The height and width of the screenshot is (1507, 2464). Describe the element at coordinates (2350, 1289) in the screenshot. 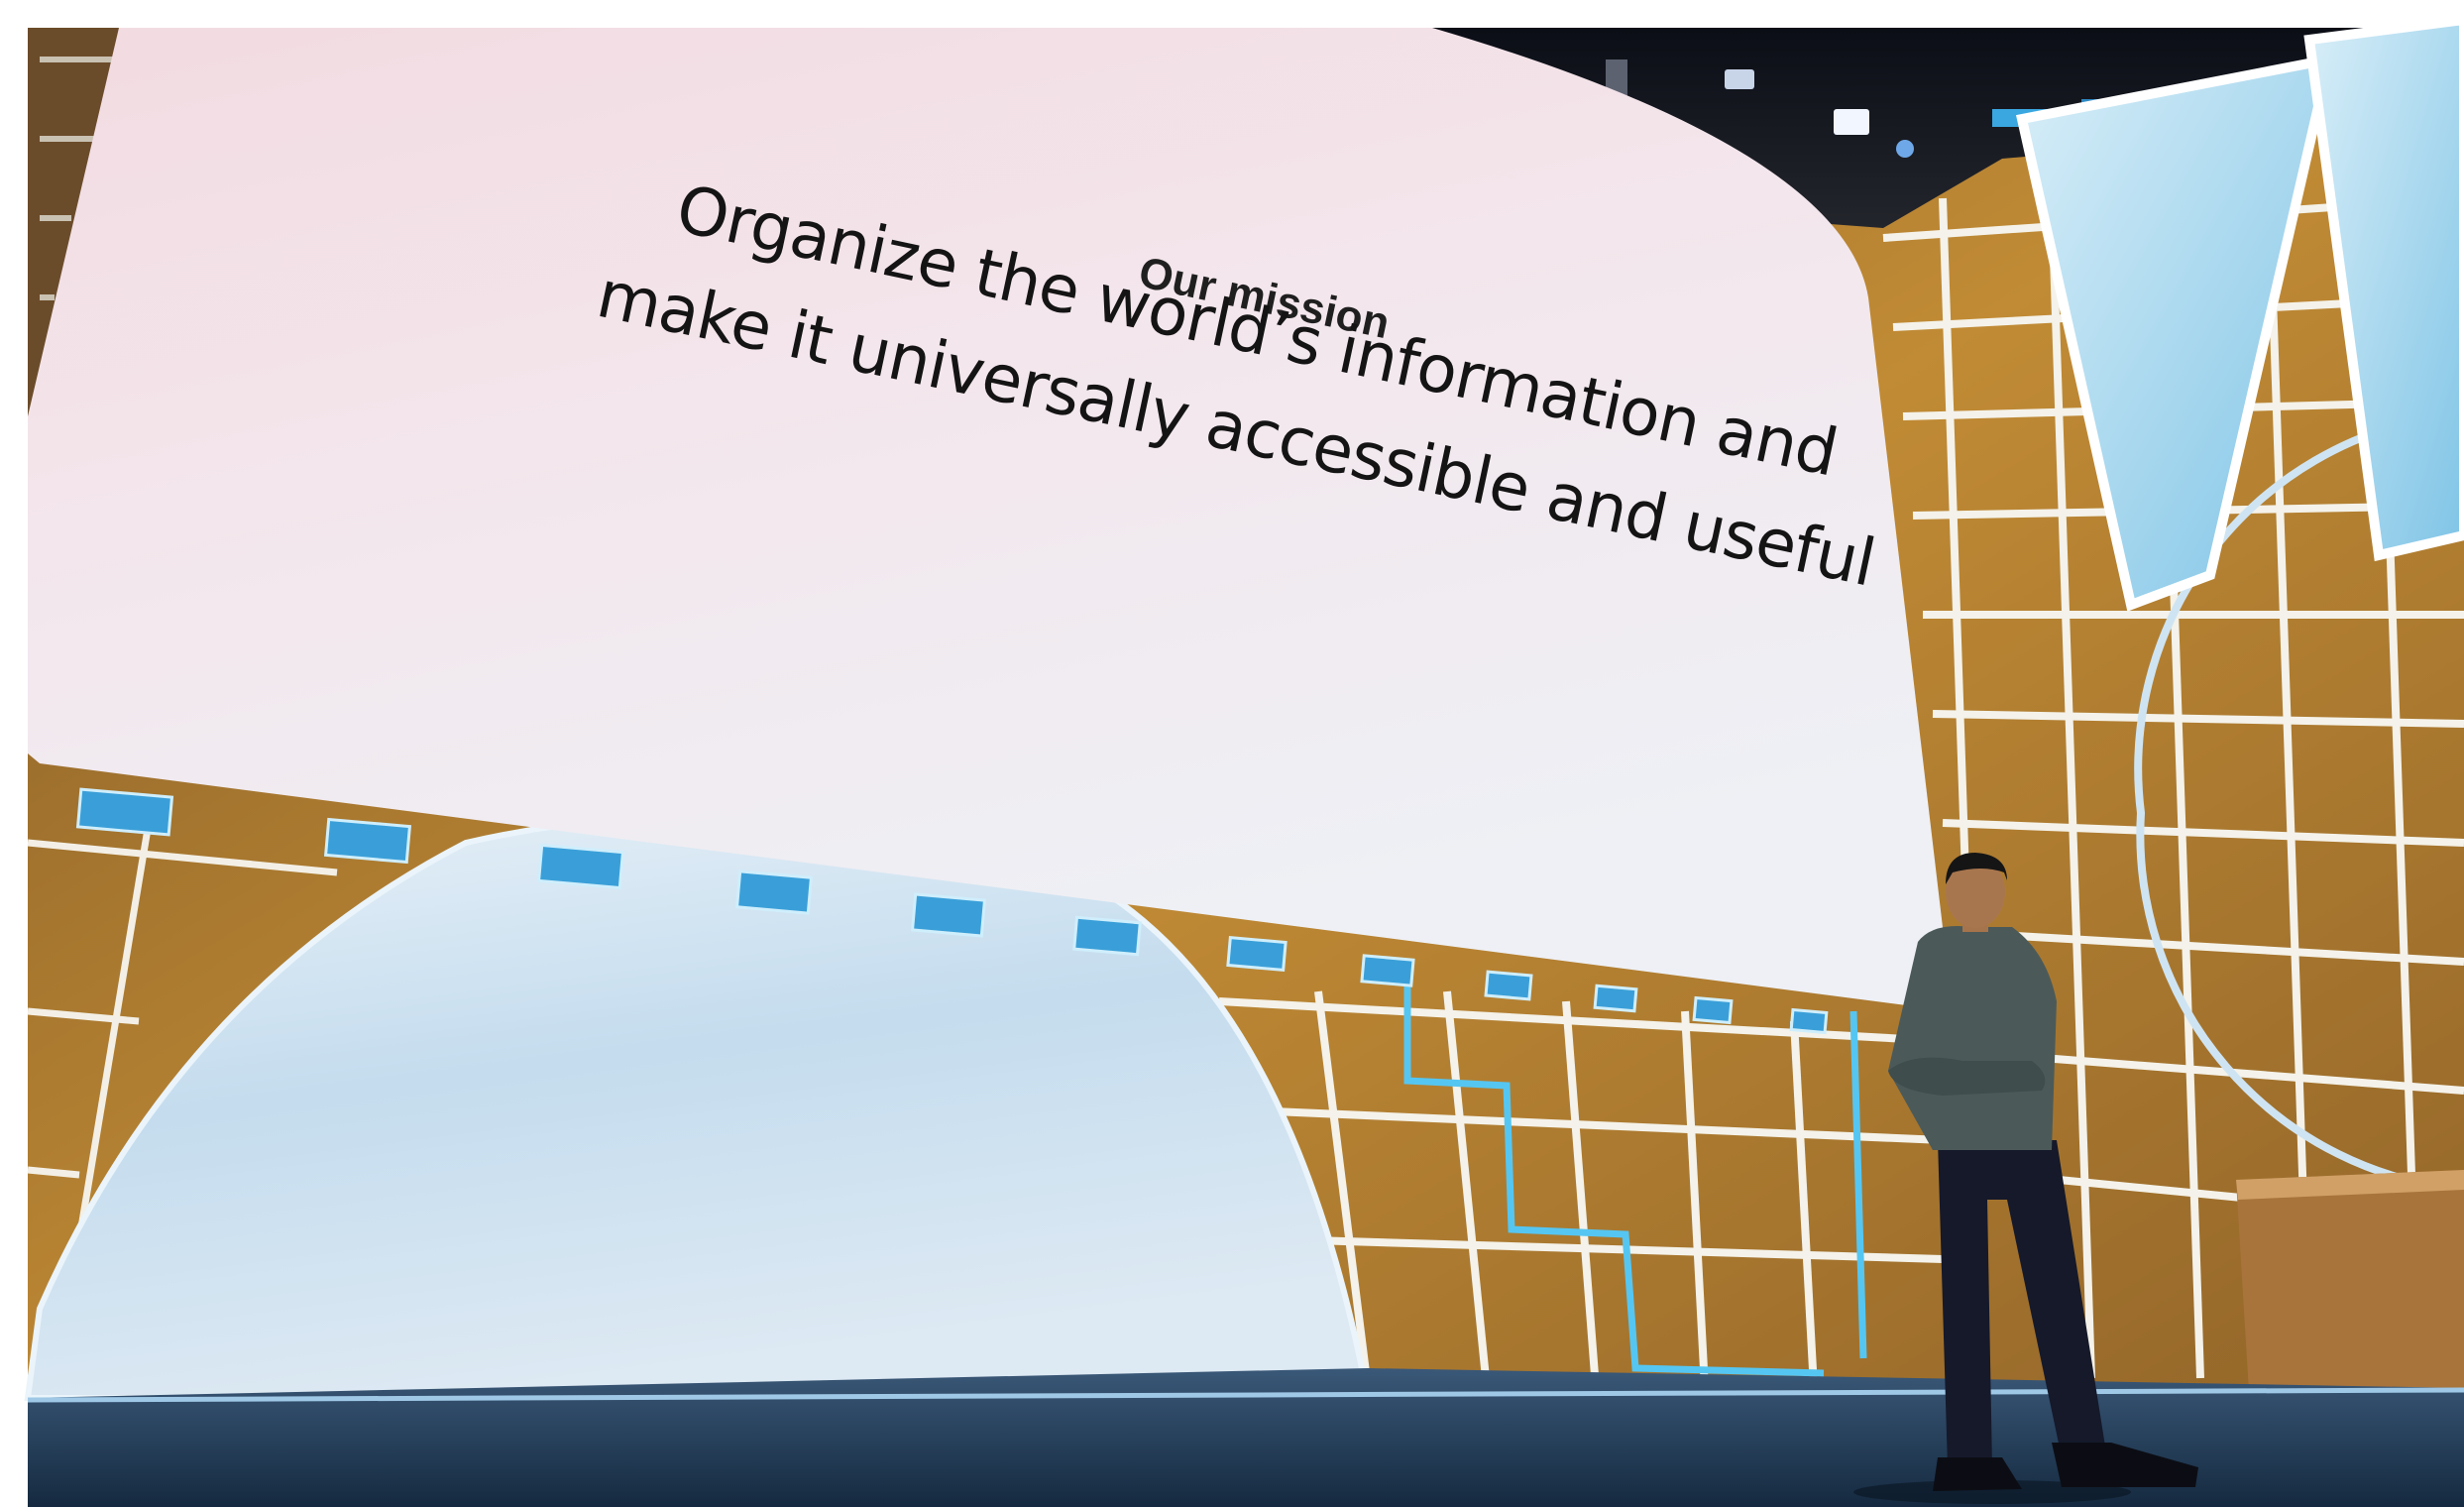

I see `podium` at that location.